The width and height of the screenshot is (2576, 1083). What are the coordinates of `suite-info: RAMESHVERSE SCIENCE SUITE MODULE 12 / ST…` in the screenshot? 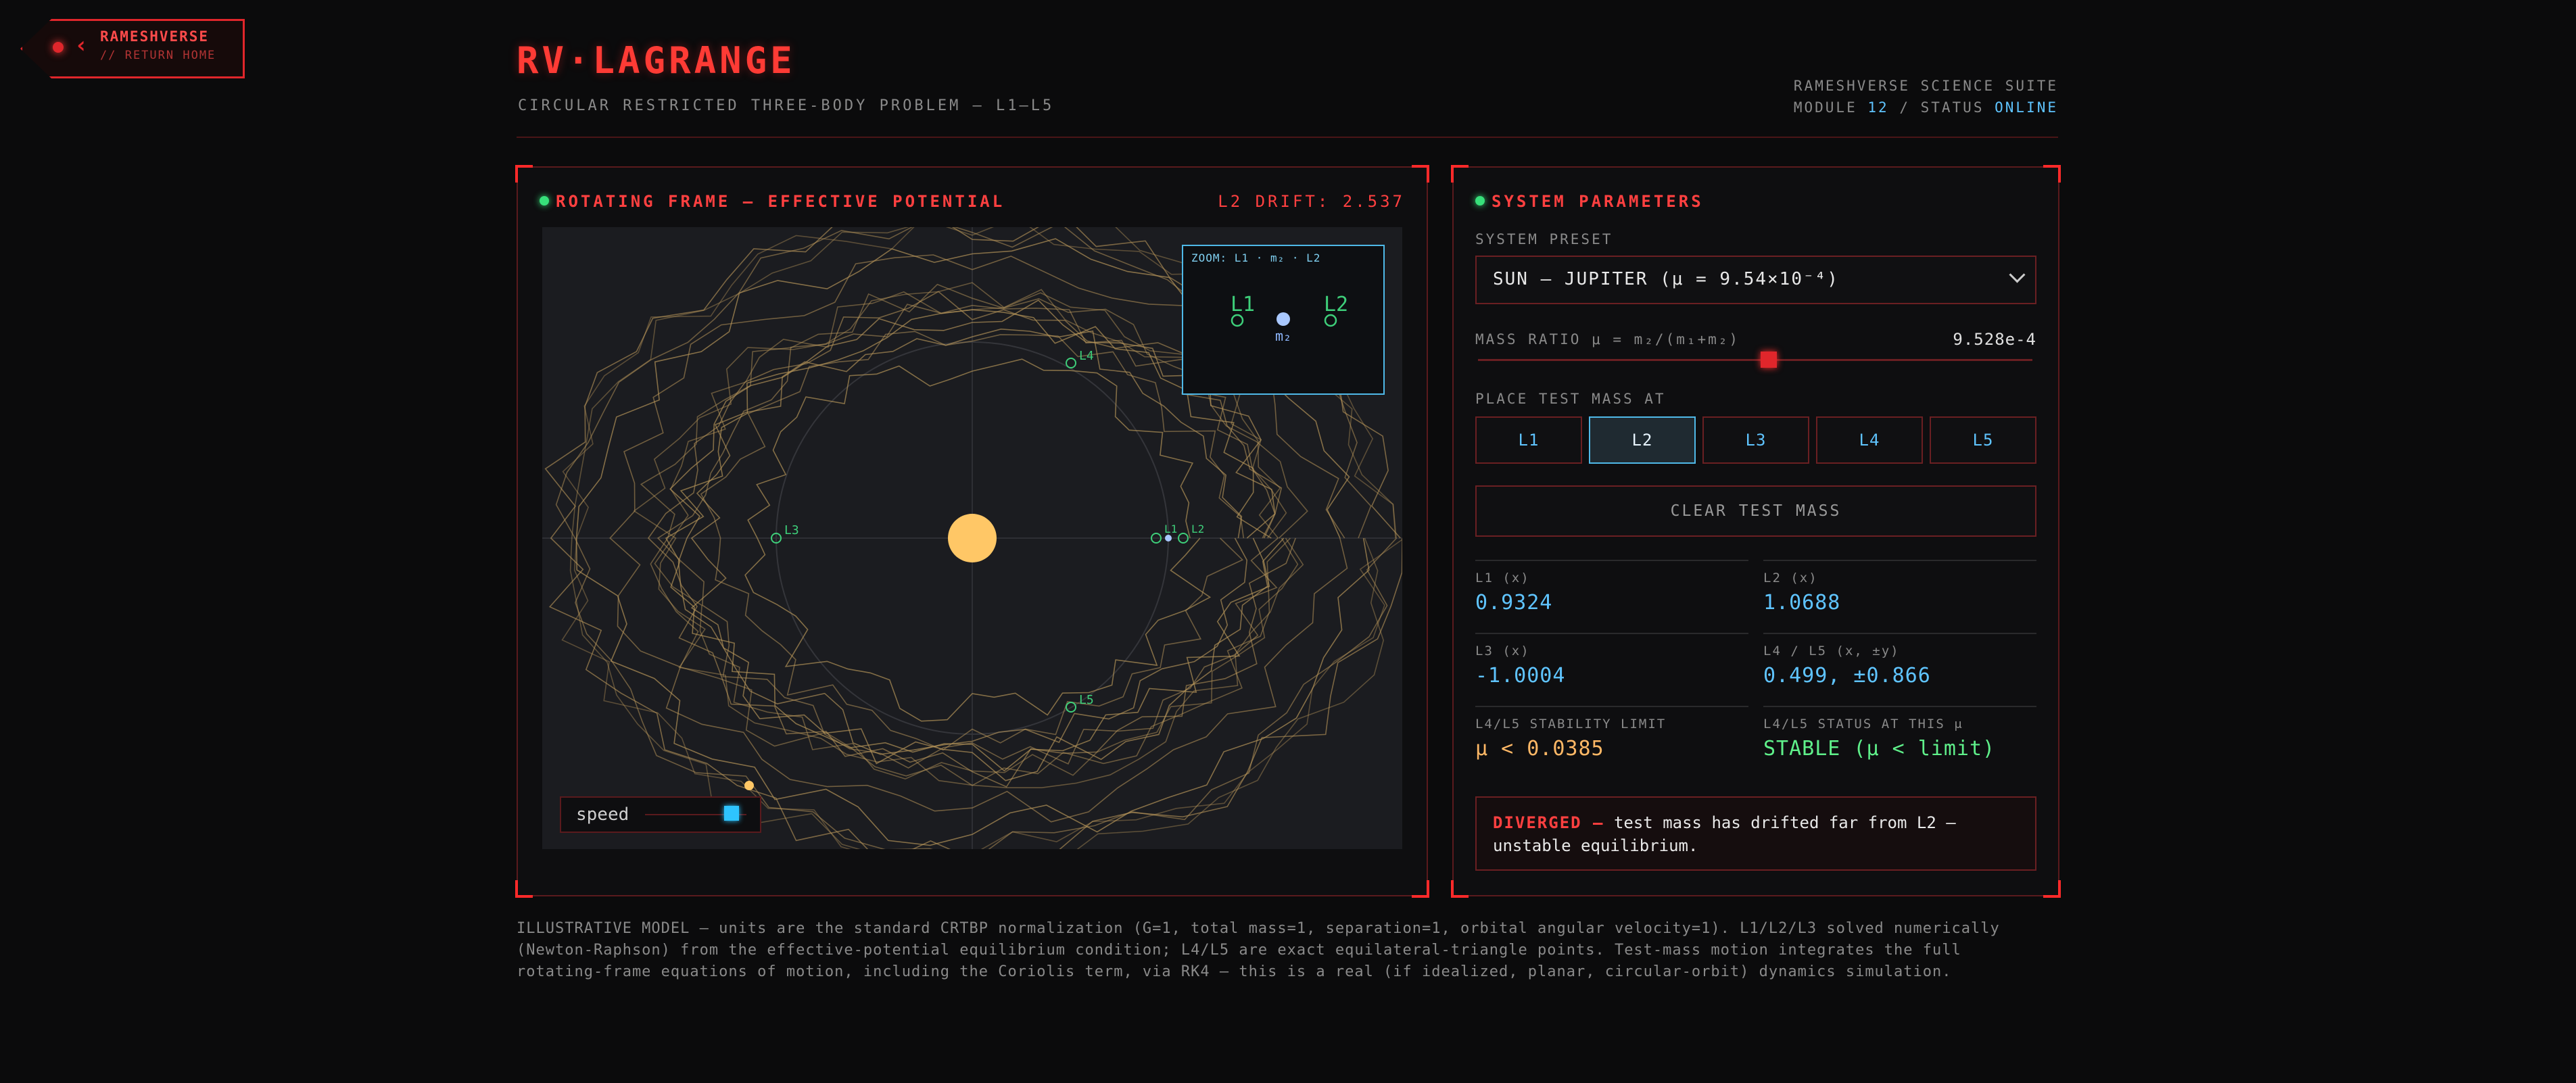 It's located at (1926, 96).